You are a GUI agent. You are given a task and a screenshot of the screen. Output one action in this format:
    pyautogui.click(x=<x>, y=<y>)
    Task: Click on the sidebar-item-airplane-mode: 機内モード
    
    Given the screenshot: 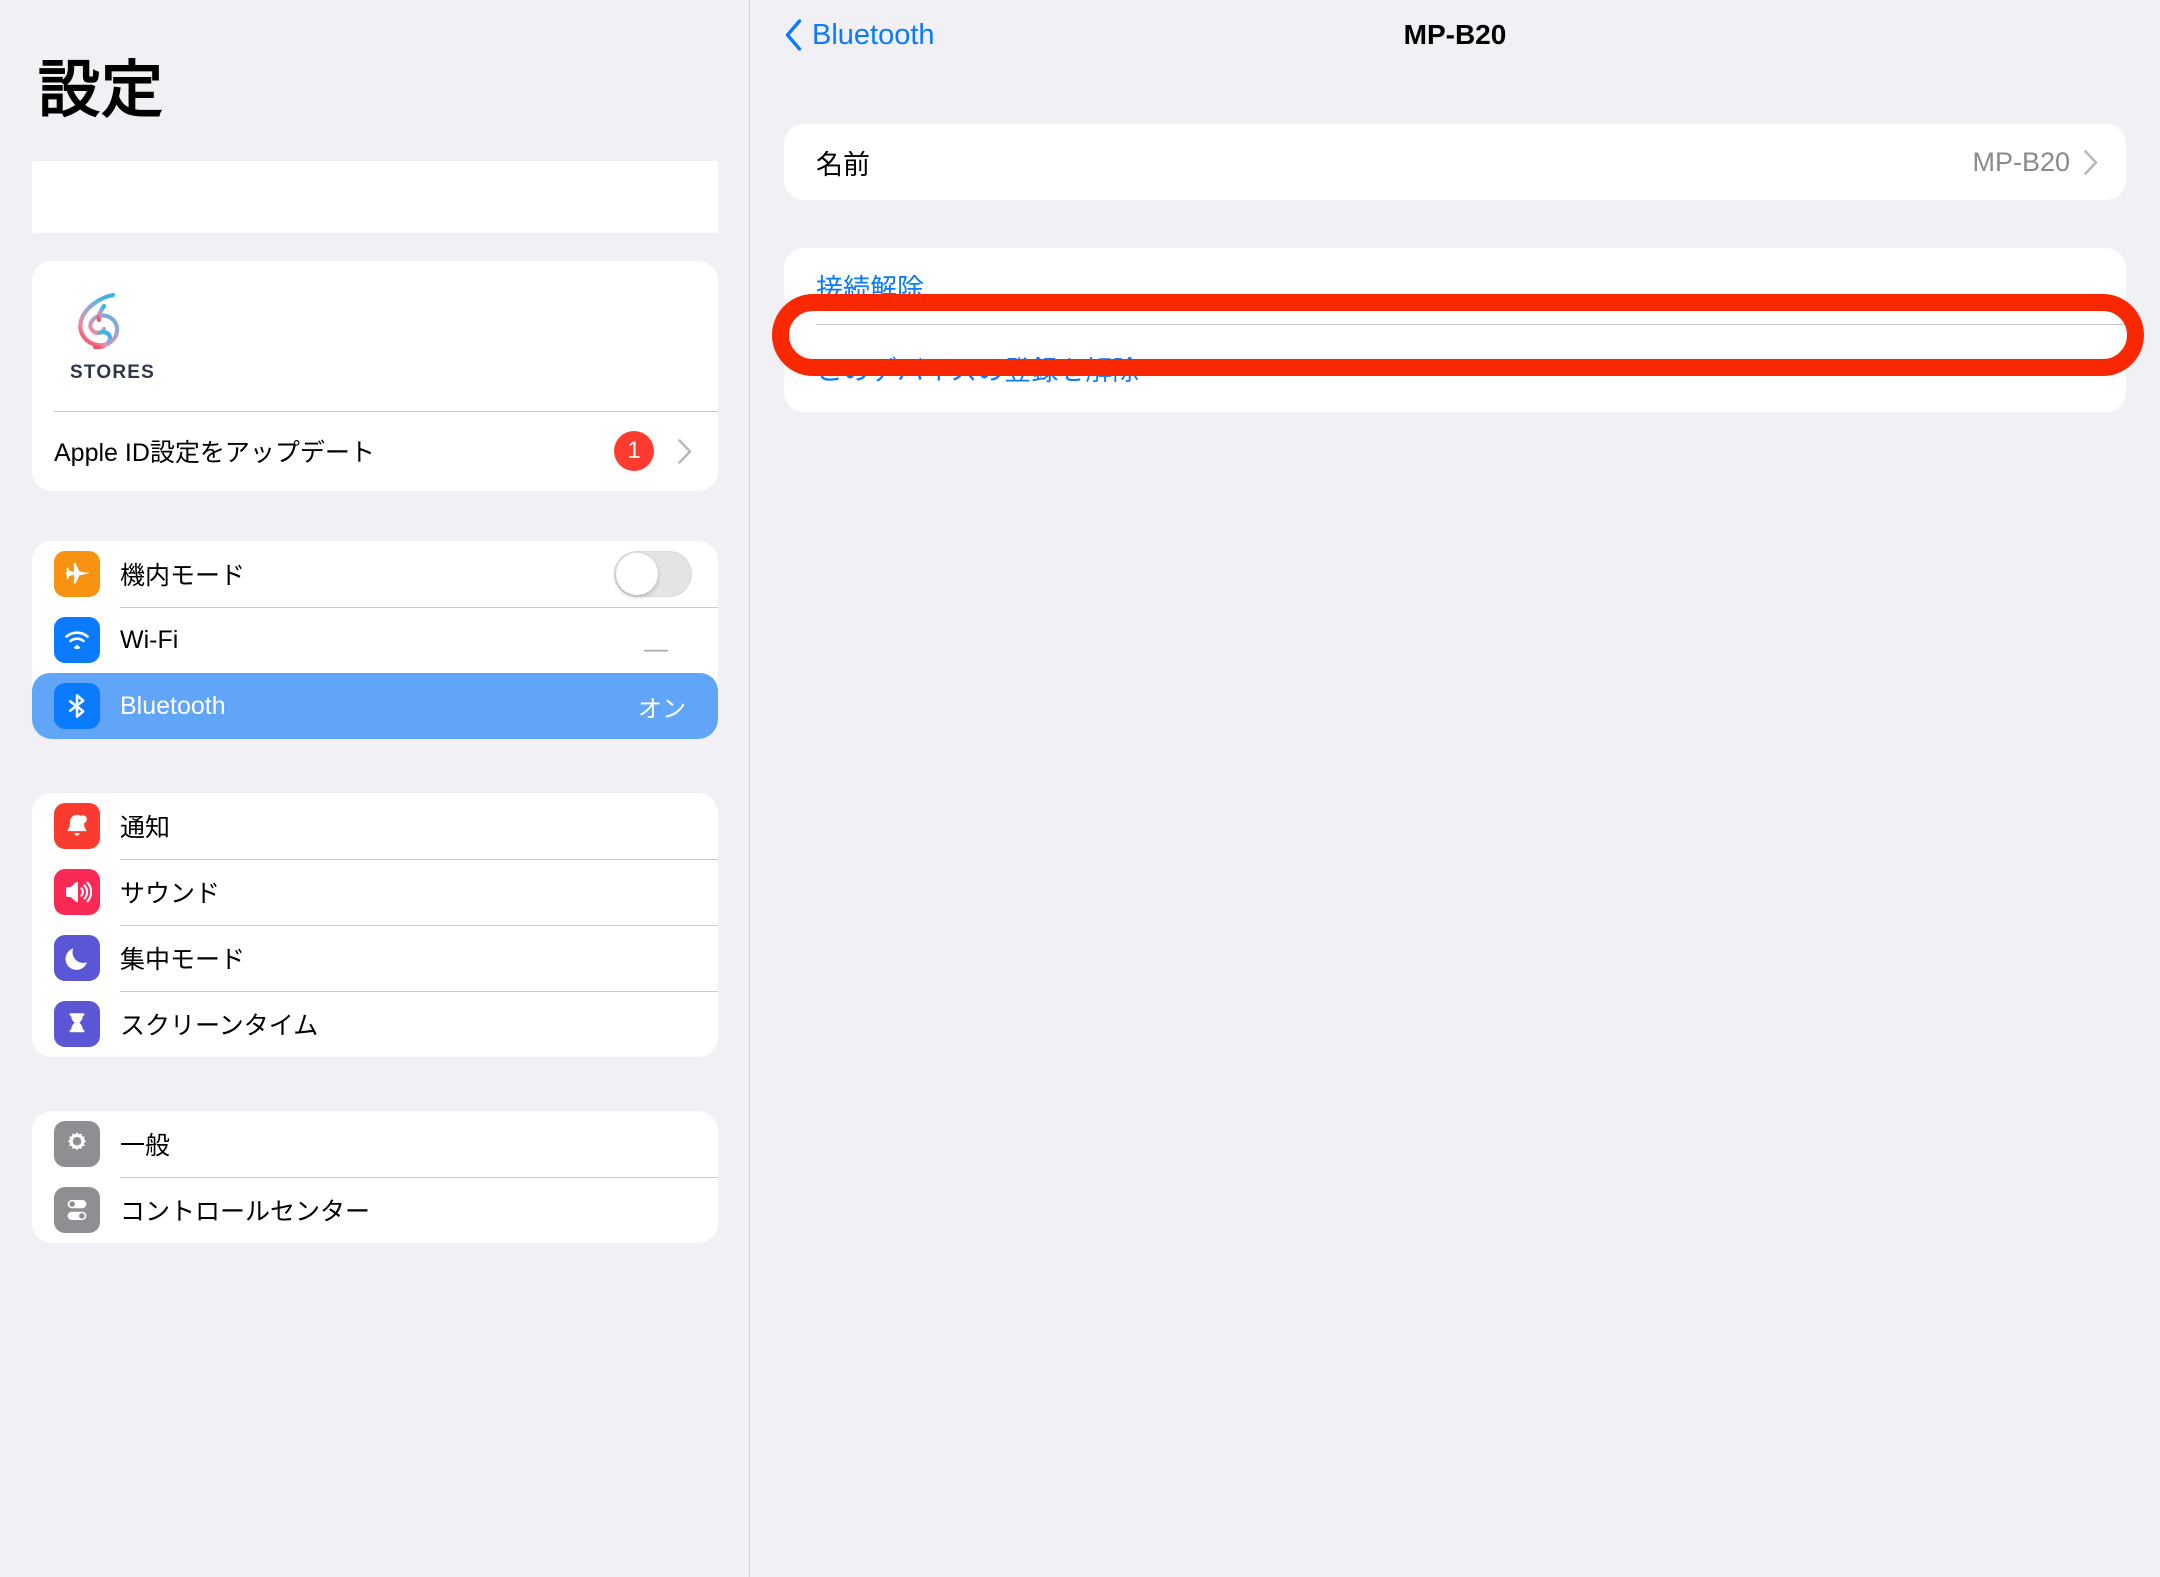 What is the action you would take?
    pyautogui.click(x=375, y=574)
    